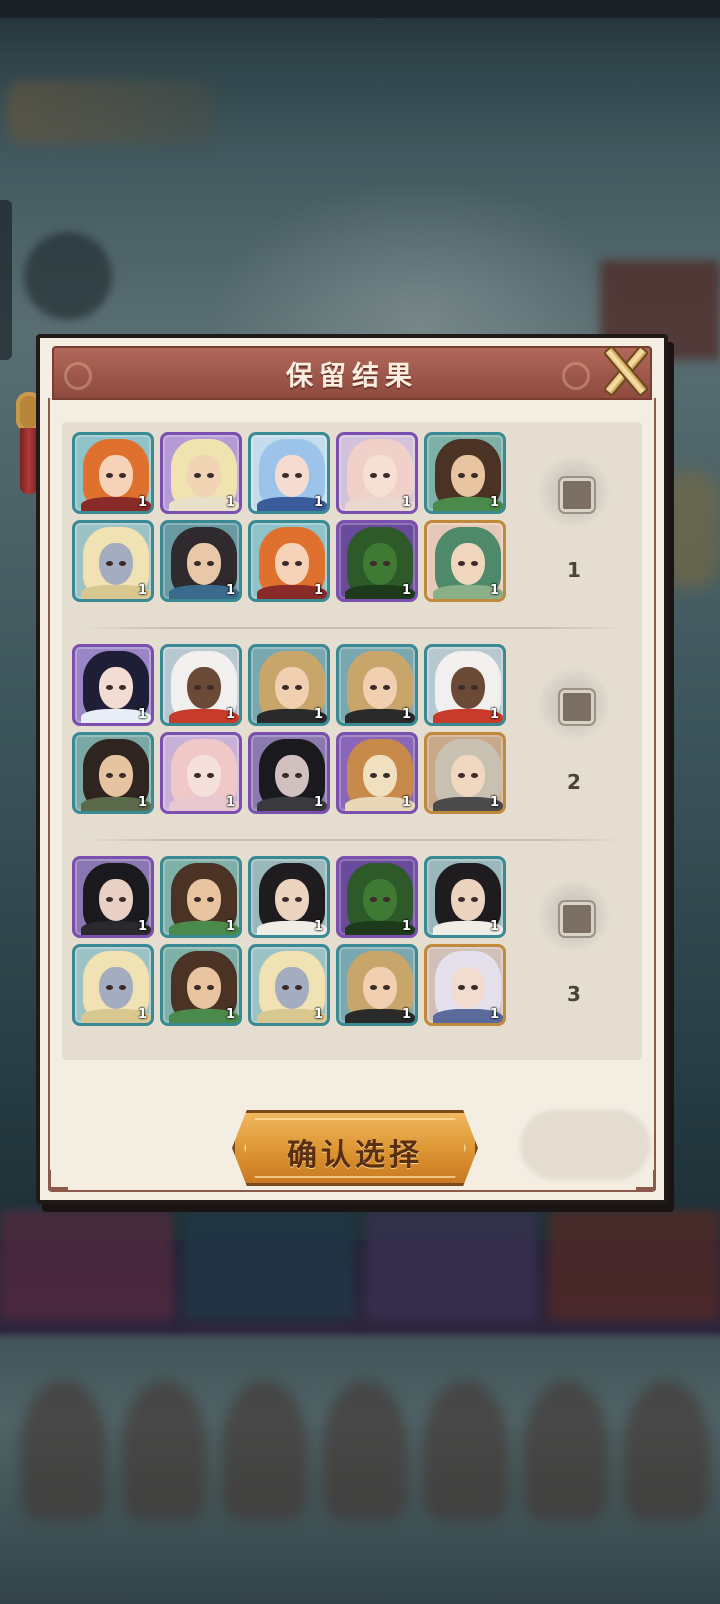 This screenshot has width=720, height=1604. I want to click on group-number: 3, so click(574, 994).